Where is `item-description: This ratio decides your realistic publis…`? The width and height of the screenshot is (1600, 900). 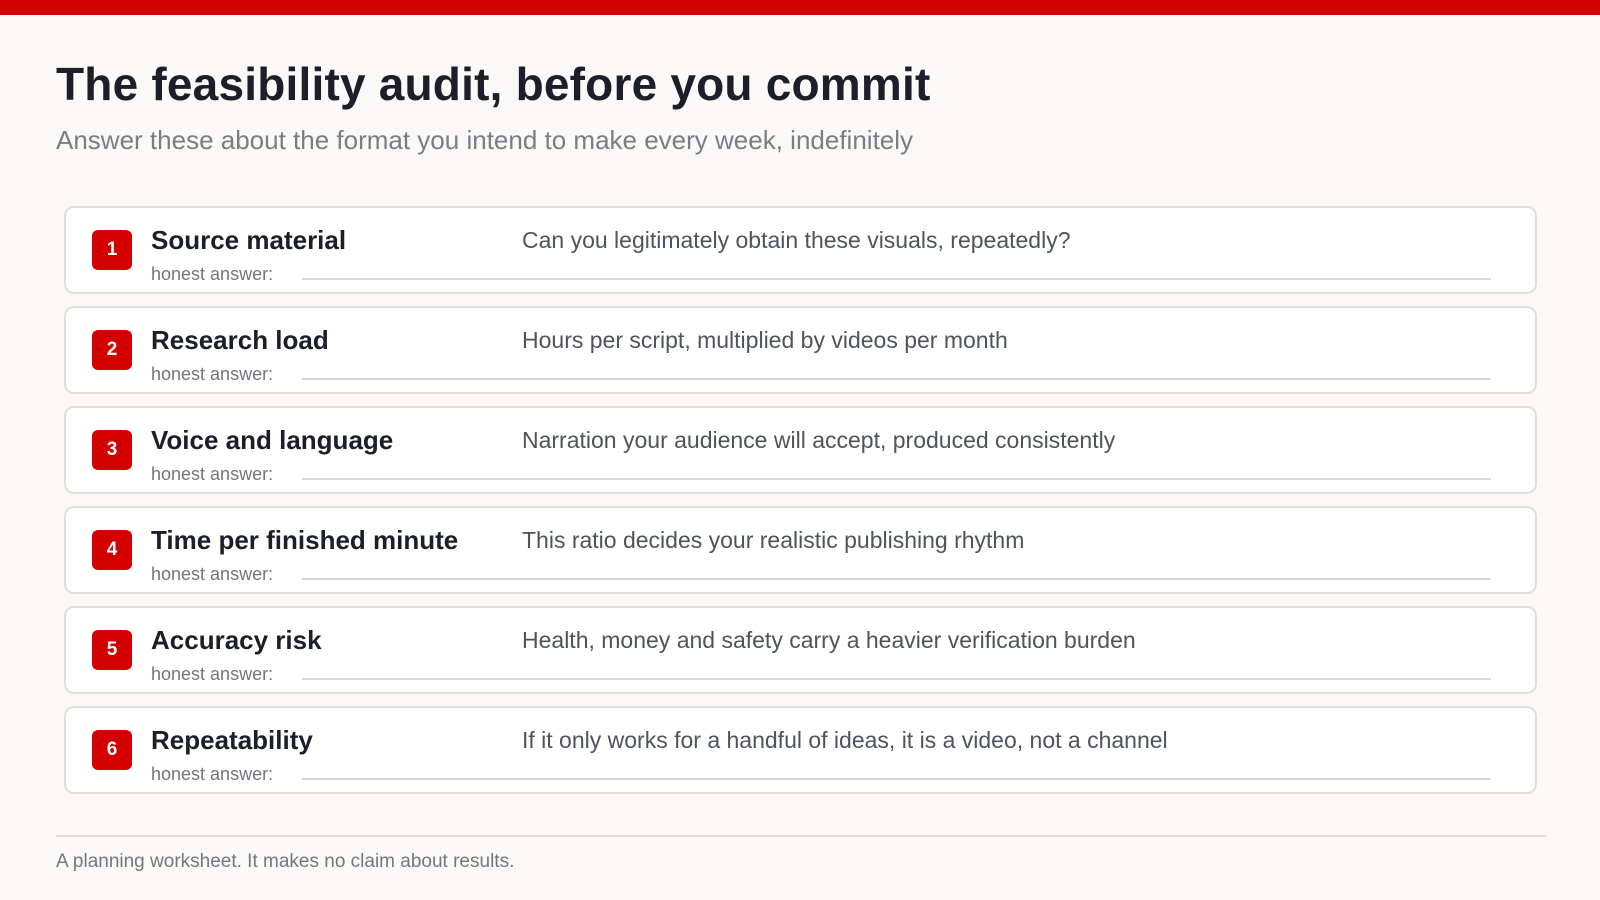
item-description: This ratio decides your realistic publis… is located at coordinates (773, 540).